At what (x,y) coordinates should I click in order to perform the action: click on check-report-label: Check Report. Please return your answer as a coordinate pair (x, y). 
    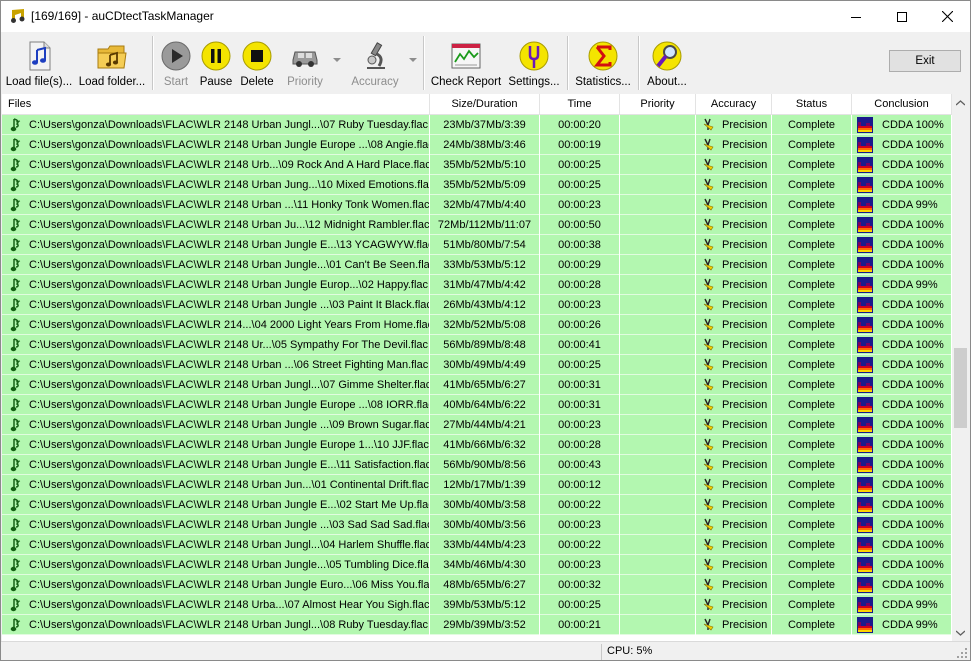
    Looking at the image, I should click on (466, 82).